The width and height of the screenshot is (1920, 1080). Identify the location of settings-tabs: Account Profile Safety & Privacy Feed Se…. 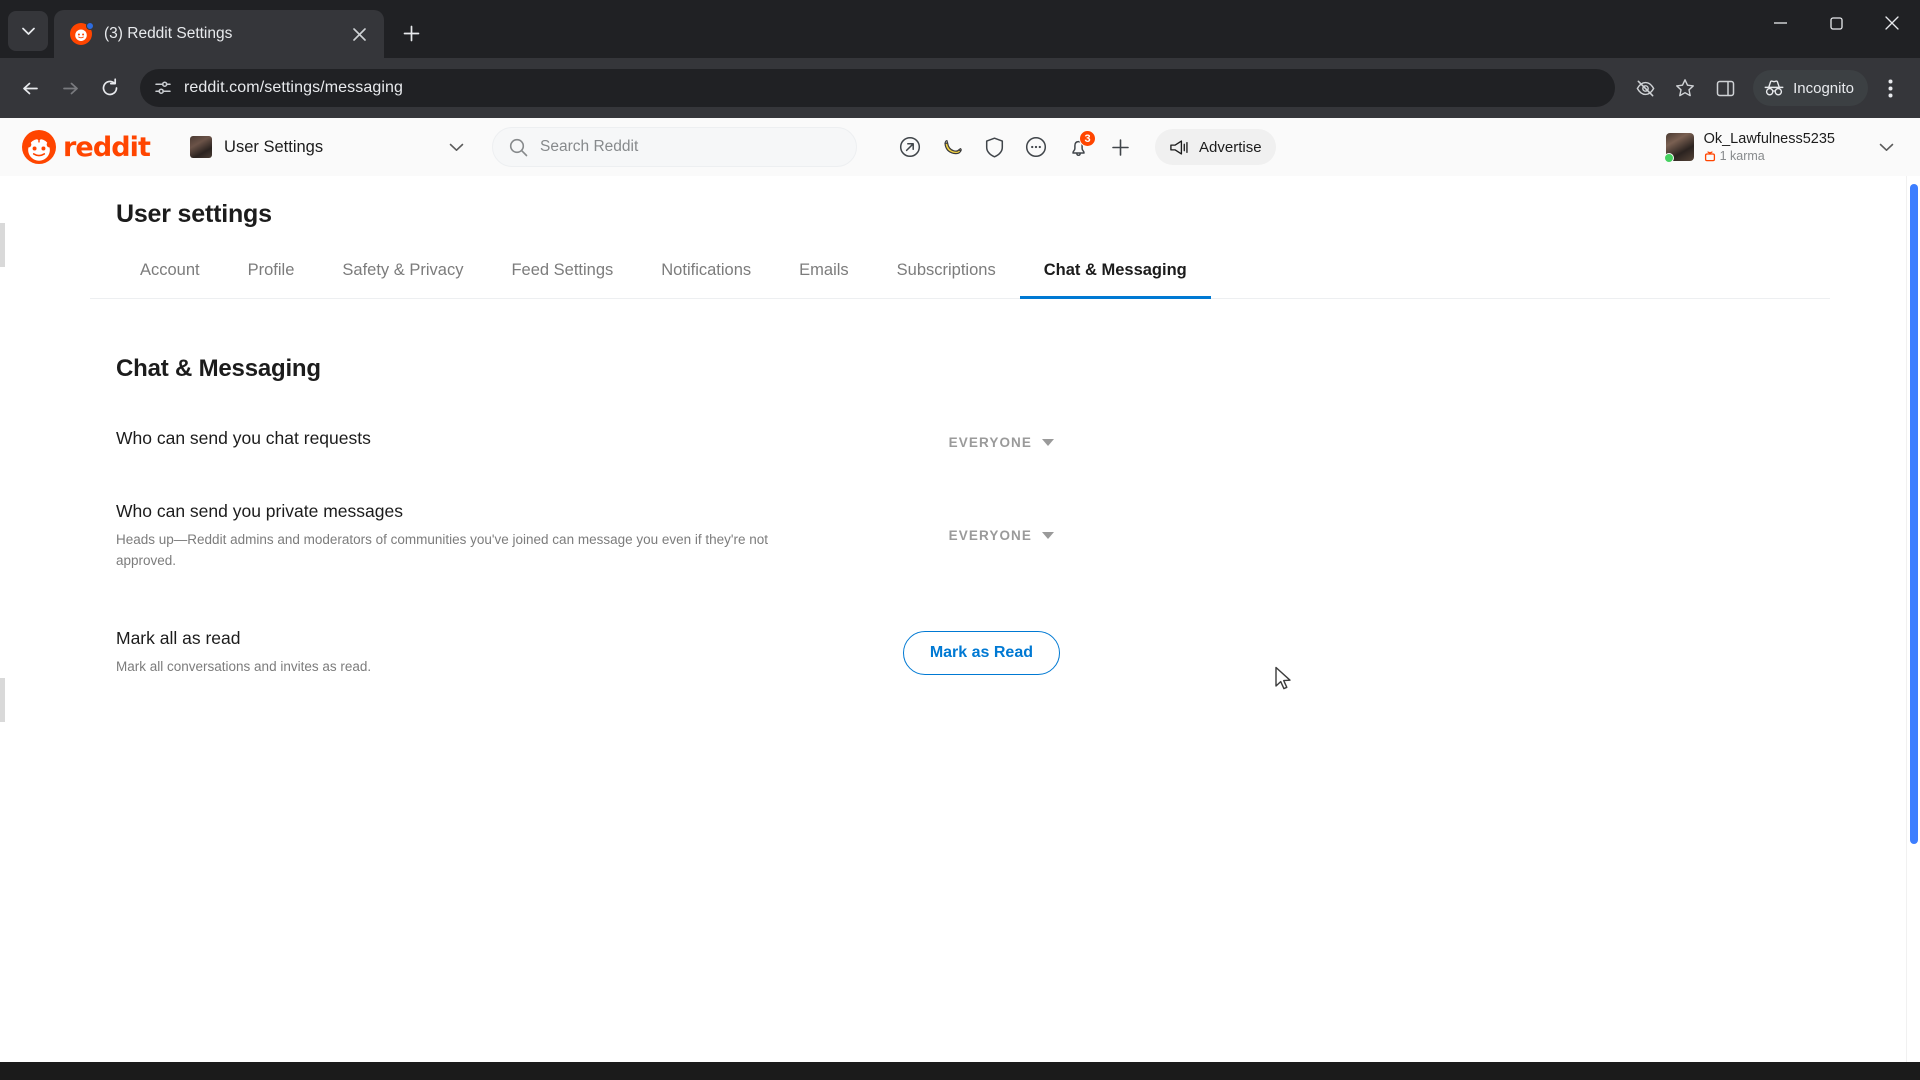
(960, 280).